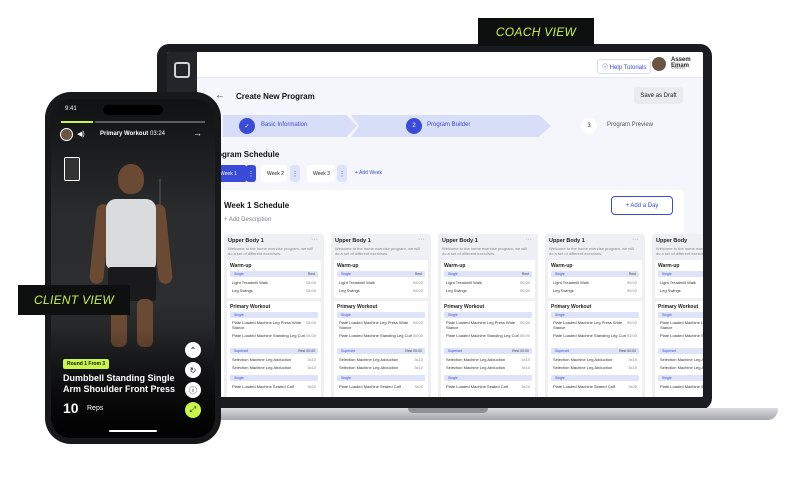 This screenshot has height=485, width=801. What do you see at coordinates (306, 351) in the screenshot?
I see `pill-rest: Rest 00:00` at bounding box center [306, 351].